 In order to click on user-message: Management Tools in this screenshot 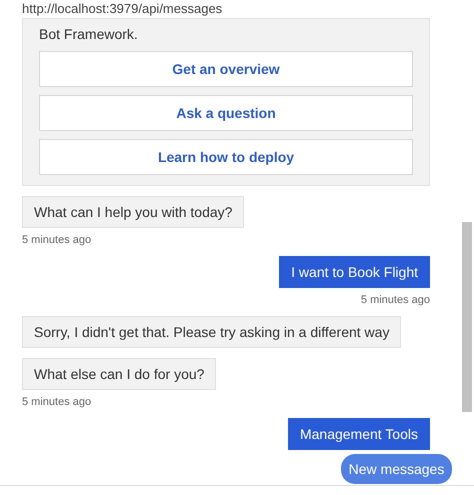, I will do `click(359, 434)`.